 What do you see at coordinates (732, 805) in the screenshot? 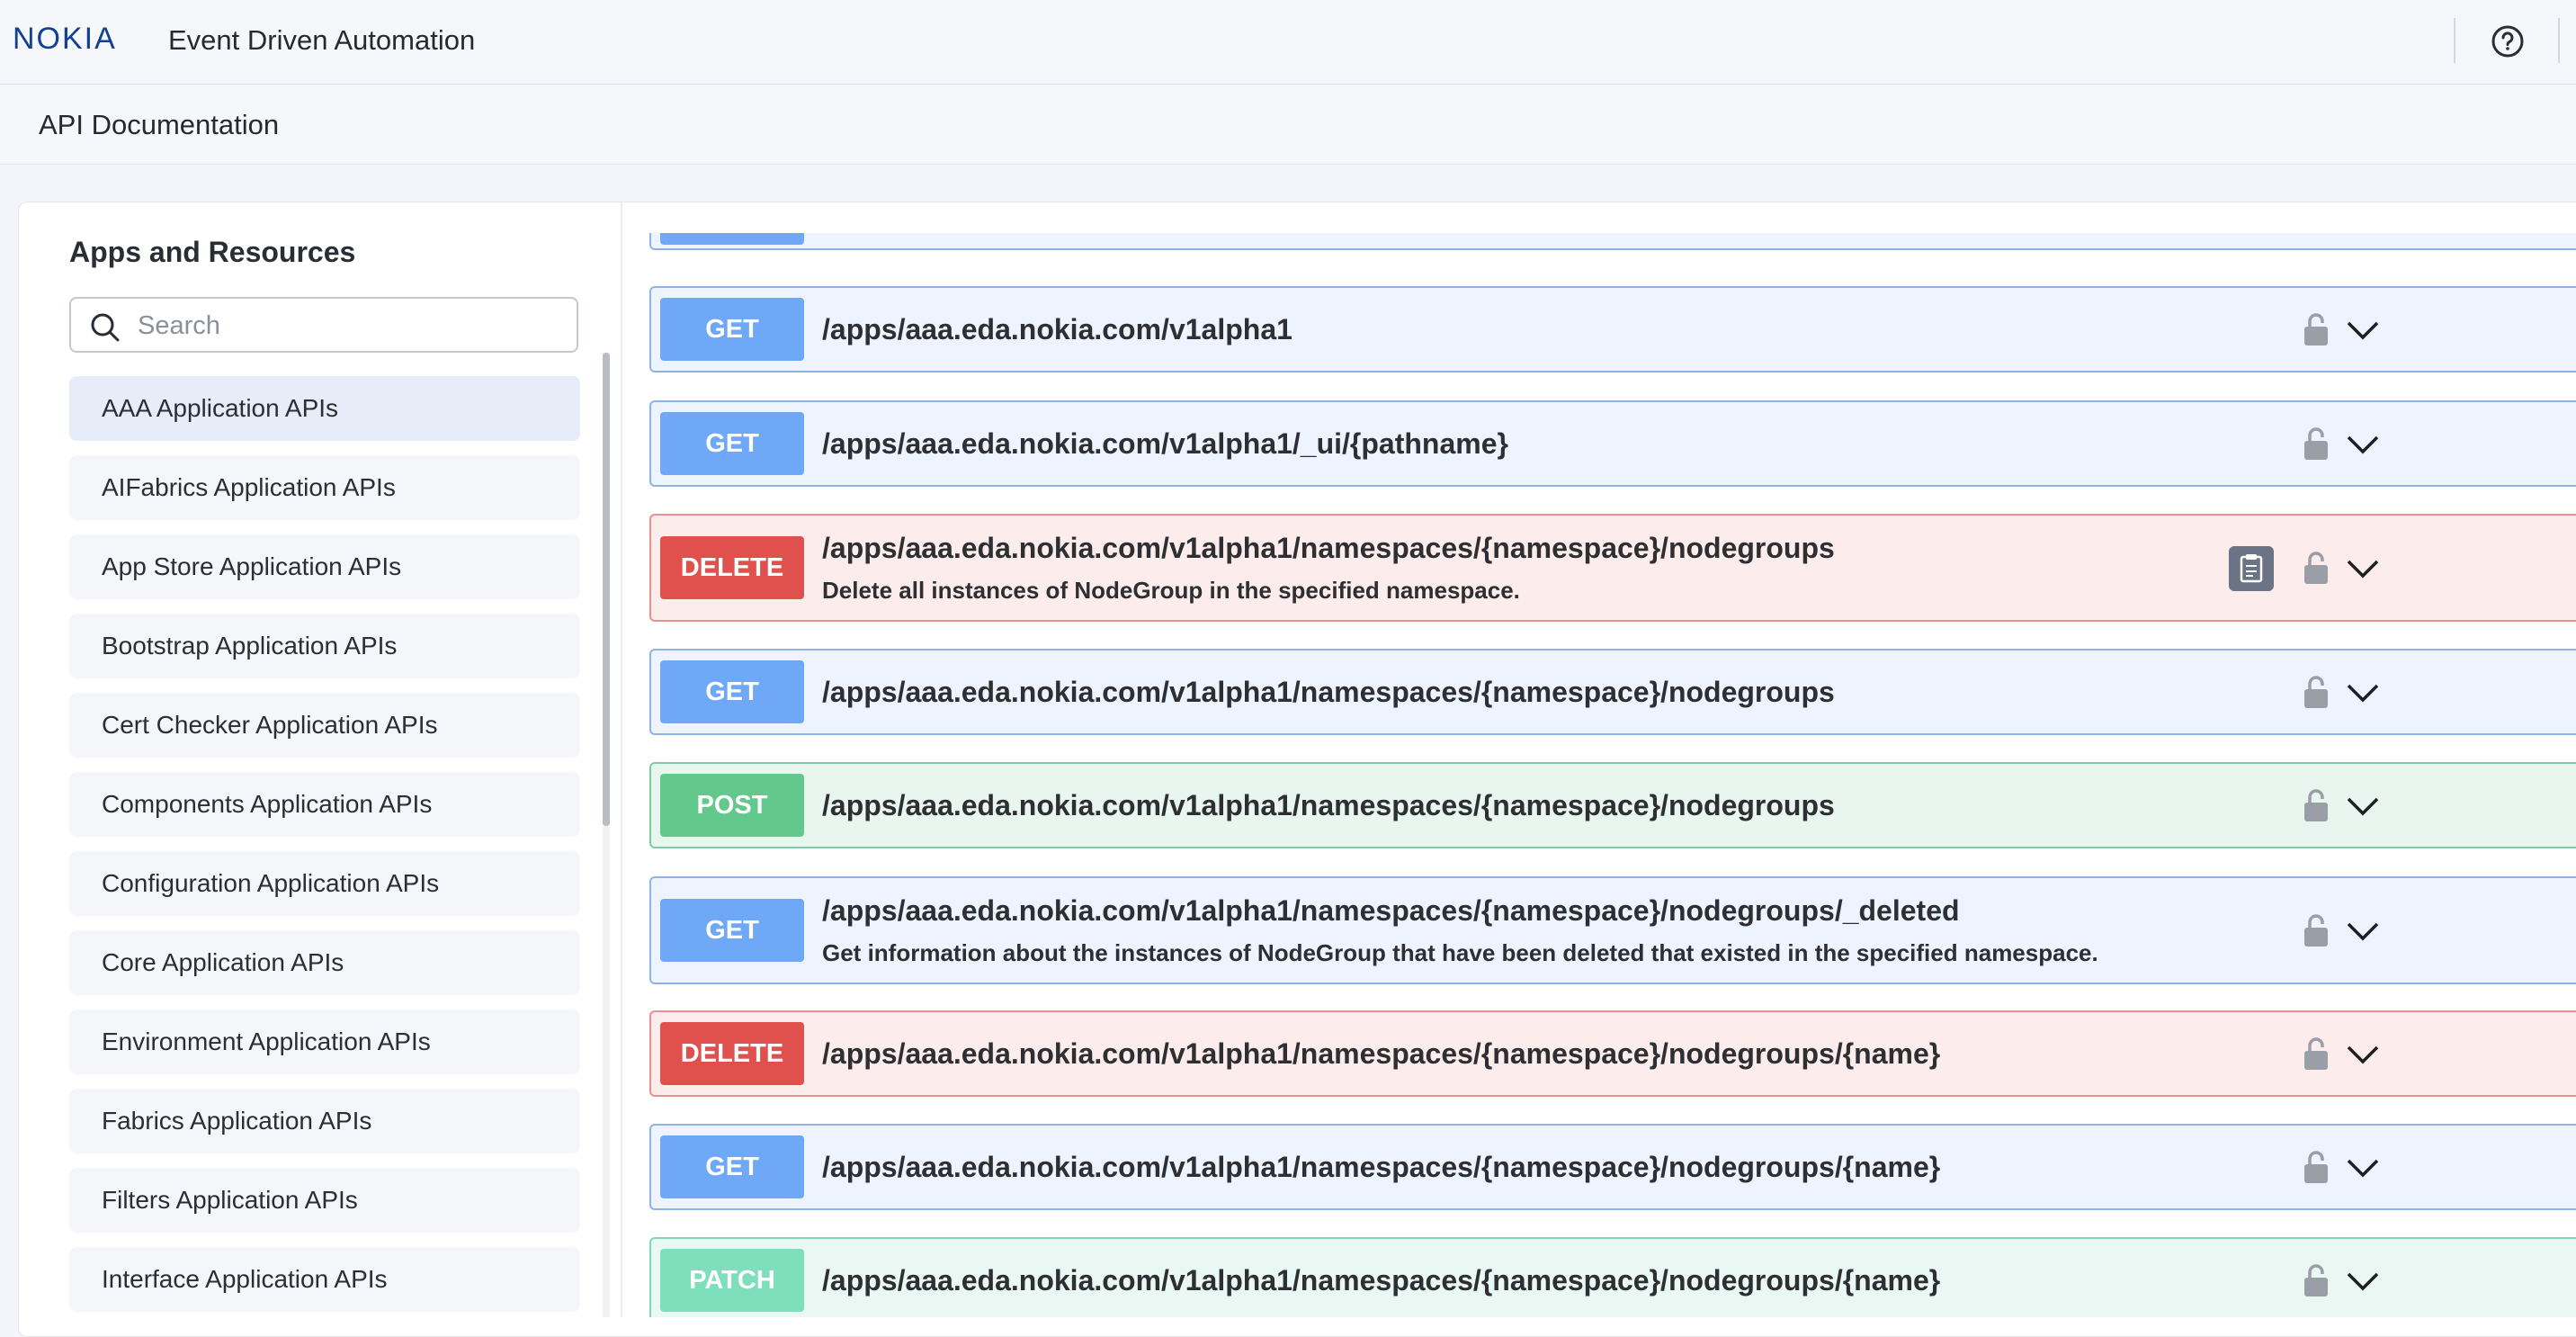
I see `method-badge: POST` at bounding box center [732, 805].